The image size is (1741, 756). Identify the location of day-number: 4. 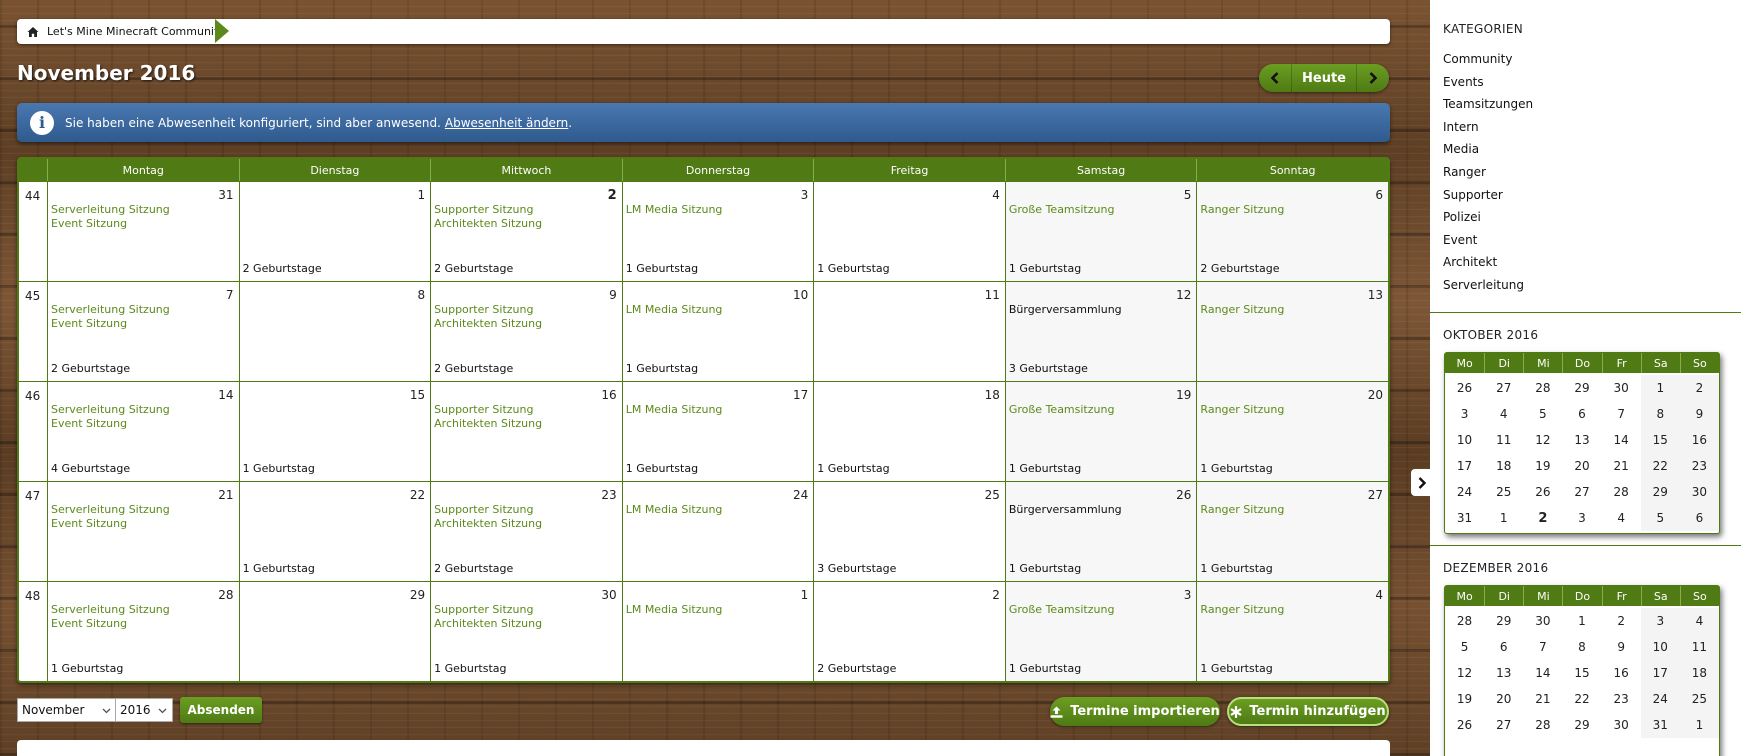
(996, 195).